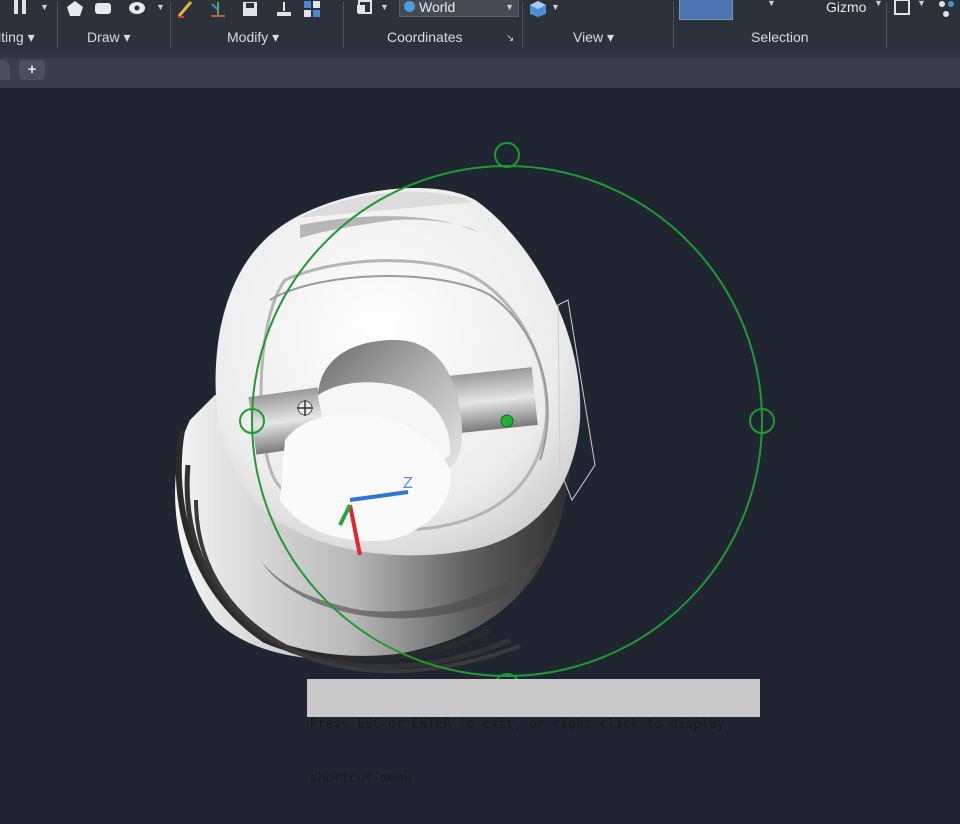 The width and height of the screenshot is (960, 824). I want to click on plus-icon: +, so click(32, 69).